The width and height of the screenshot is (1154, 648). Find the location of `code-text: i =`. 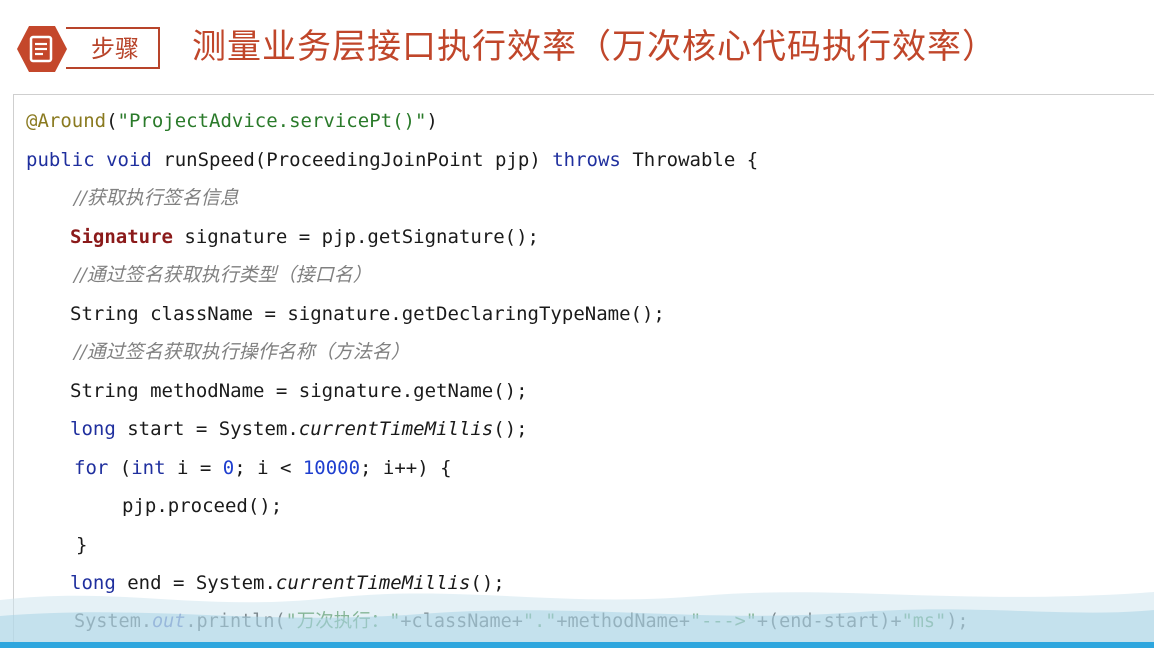

code-text: i = is located at coordinates (194, 468).